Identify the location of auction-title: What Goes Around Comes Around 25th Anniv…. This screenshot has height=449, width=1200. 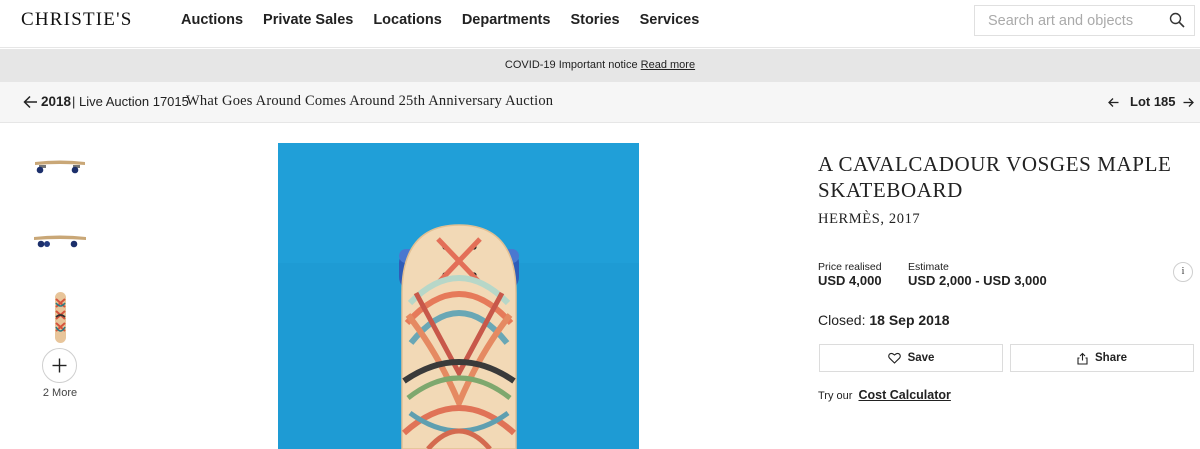
(369, 101).